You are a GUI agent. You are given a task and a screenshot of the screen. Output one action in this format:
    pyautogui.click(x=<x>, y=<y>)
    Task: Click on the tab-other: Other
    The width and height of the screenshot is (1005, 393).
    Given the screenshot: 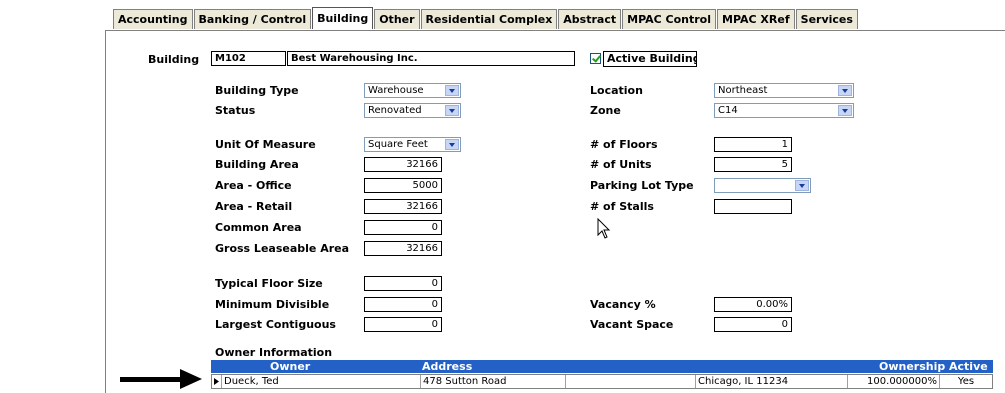 What is the action you would take?
    pyautogui.click(x=397, y=19)
    